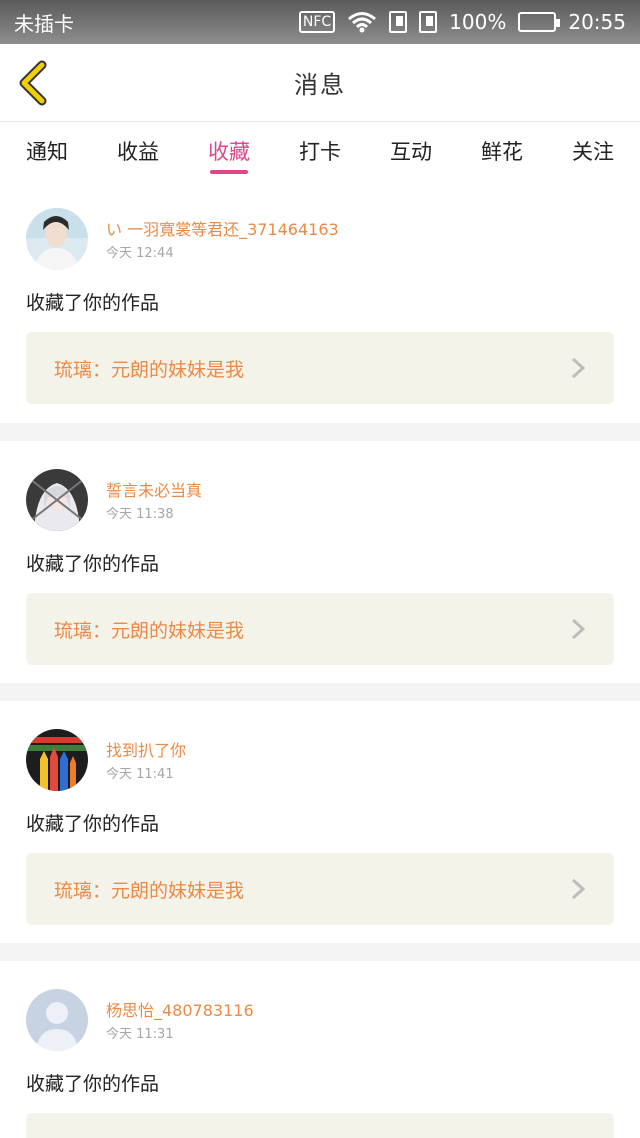 Image resolution: width=640 pixels, height=1138 pixels. Describe the element at coordinates (154, 489) in the screenshot. I see `username: 誓言未必当真` at that location.